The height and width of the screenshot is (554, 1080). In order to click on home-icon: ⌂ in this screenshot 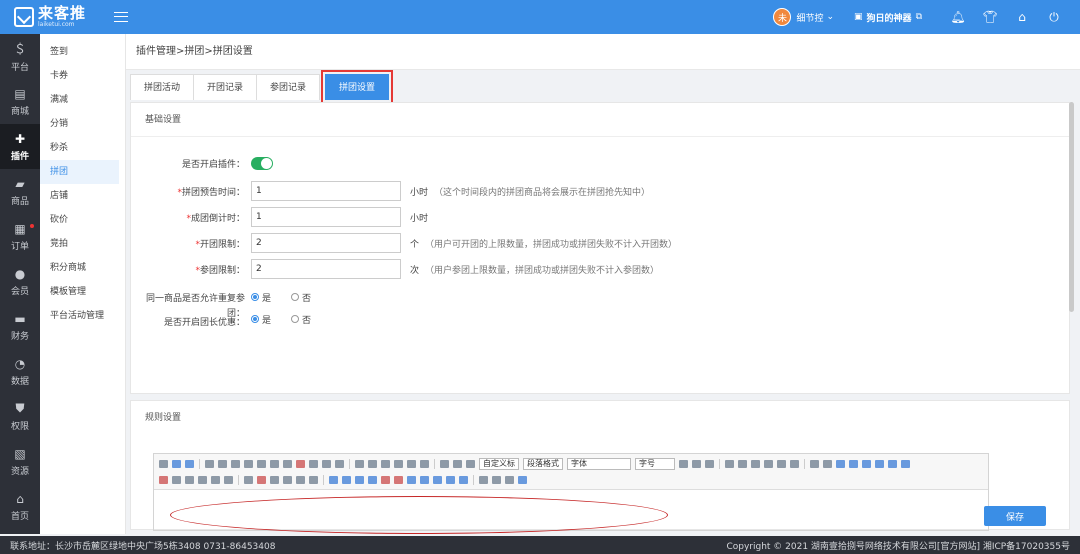, I will do `click(1022, 17)`.